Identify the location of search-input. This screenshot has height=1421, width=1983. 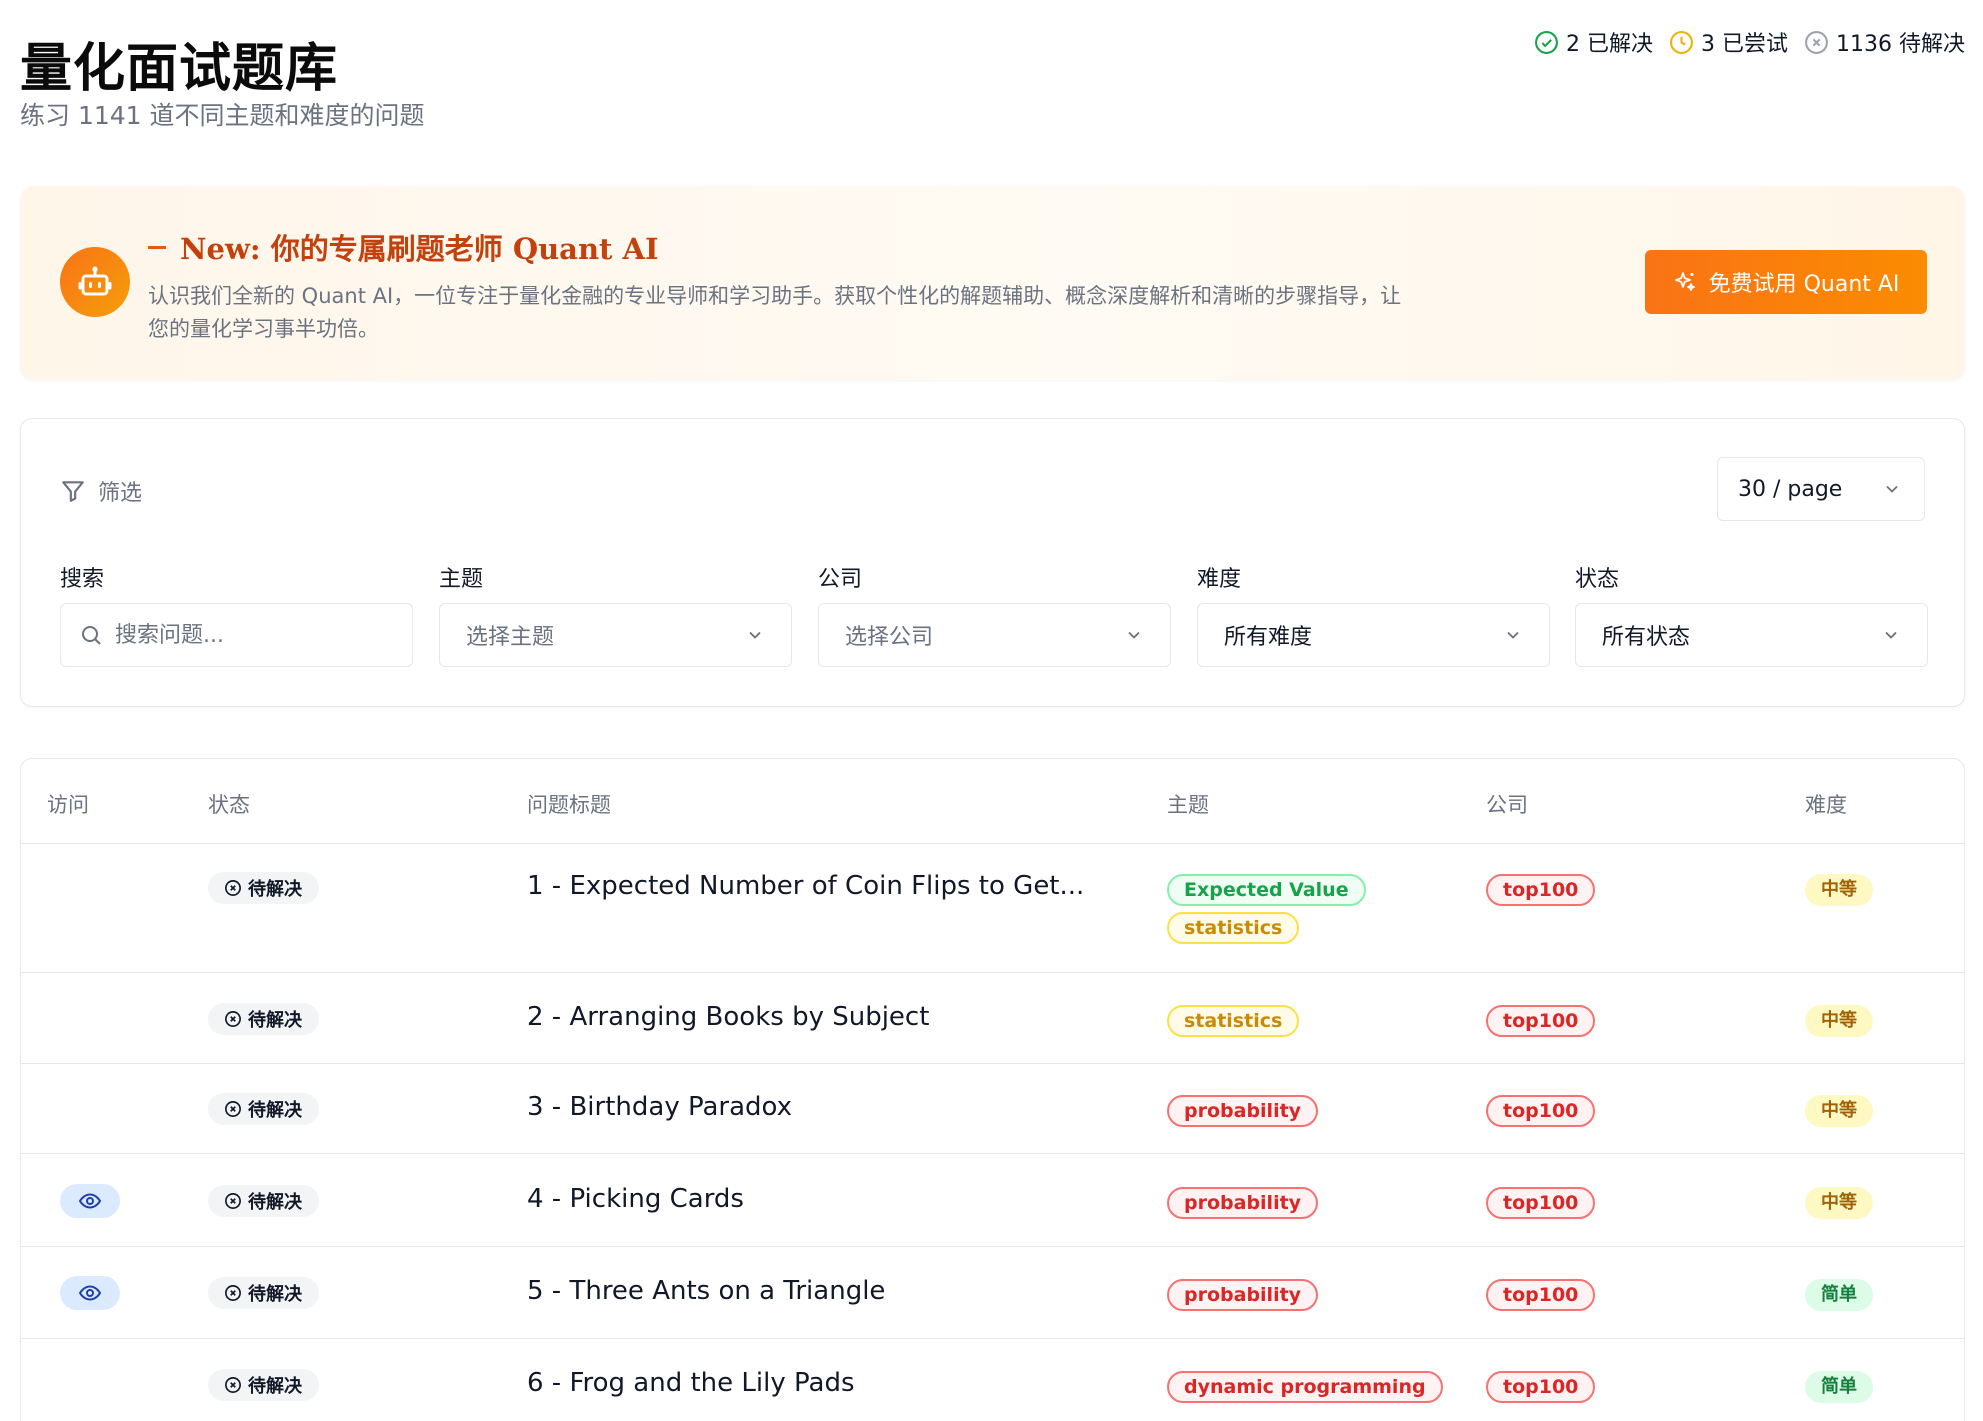
(254, 635).